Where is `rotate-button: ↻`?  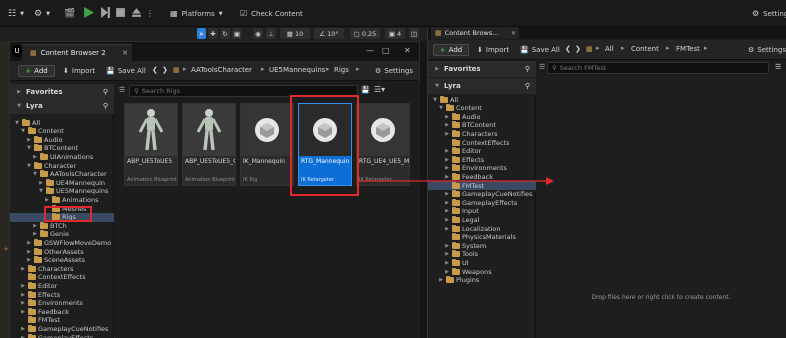
rotate-button: ↻ is located at coordinates (225, 33).